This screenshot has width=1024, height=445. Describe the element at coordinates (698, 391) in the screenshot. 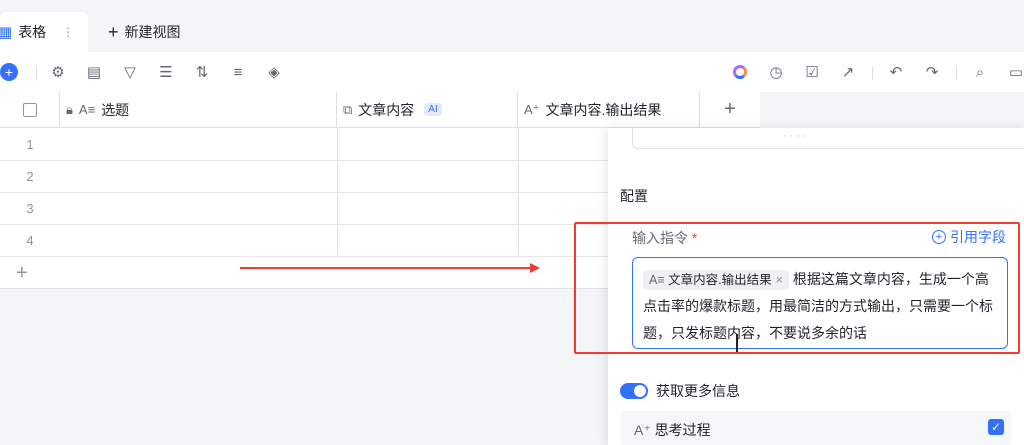

I see `toggle-label: 获取更多信息` at that location.